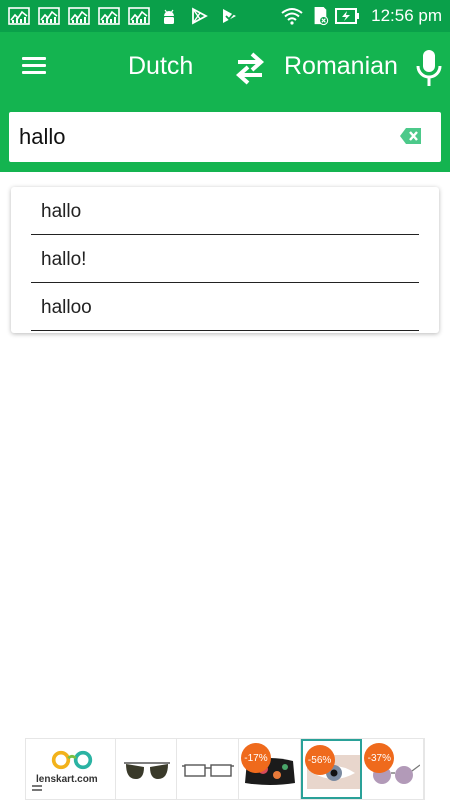 The image size is (450, 800). I want to click on swap-arrows-icon, so click(250, 68).